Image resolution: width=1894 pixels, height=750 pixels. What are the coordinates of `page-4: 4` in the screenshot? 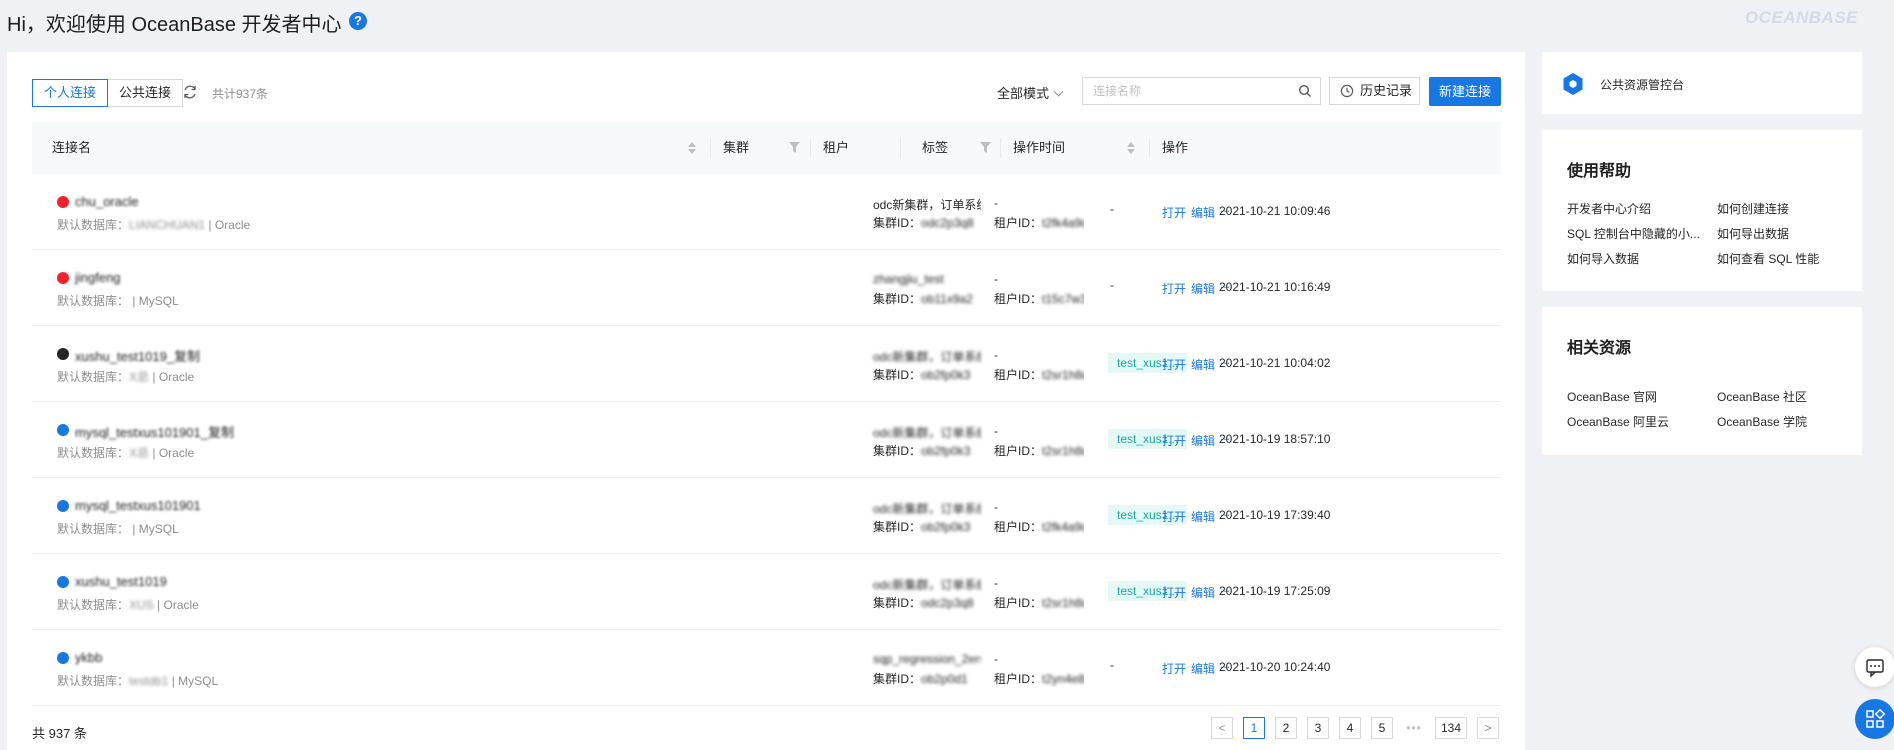 It's located at (1350, 728).